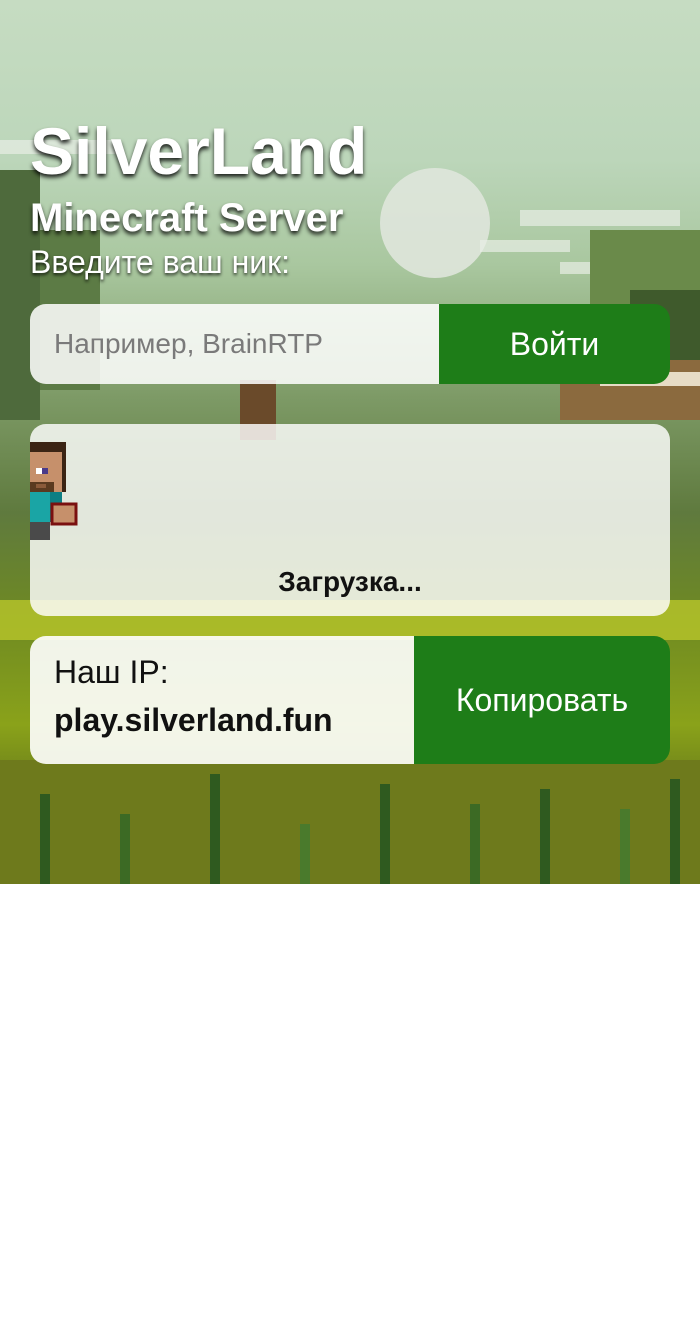 The height and width of the screenshot is (1334, 700). I want to click on page-title: SilverLand, so click(199, 151).